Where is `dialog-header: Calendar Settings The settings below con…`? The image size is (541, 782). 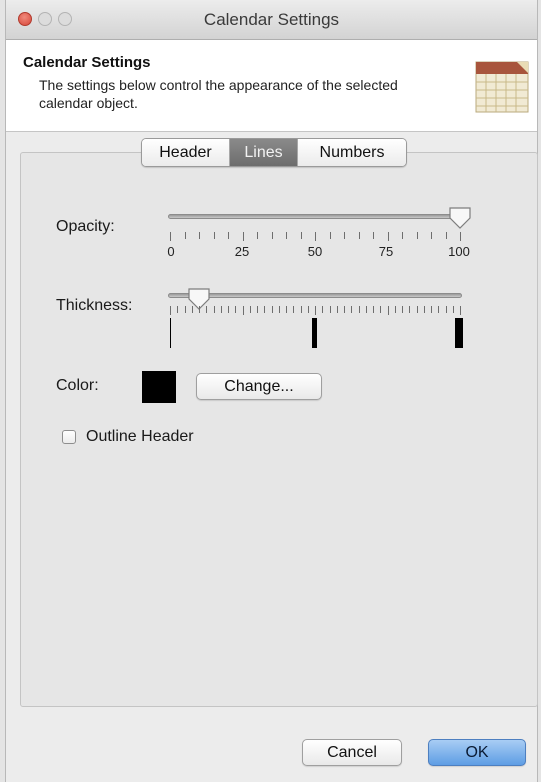
dialog-header: Calendar Settings The settings below con… is located at coordinates (271, 86).